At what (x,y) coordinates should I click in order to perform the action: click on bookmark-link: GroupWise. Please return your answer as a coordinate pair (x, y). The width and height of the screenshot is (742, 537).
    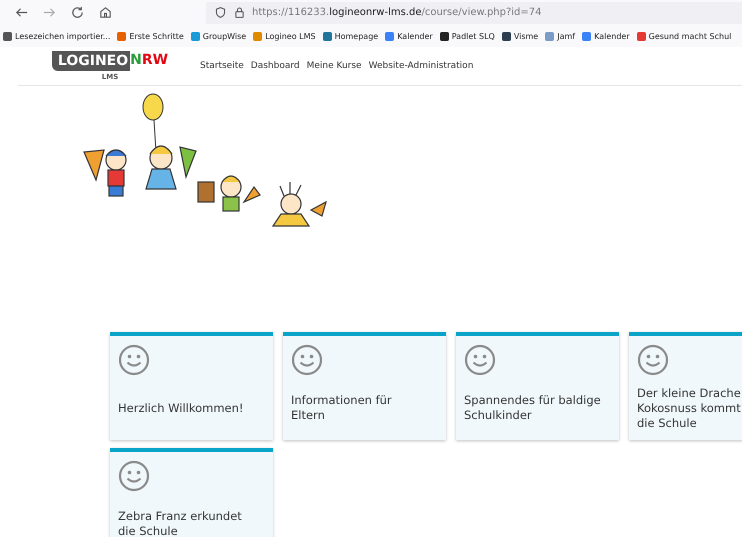
    Looking at the image, I should click on (218, 36).